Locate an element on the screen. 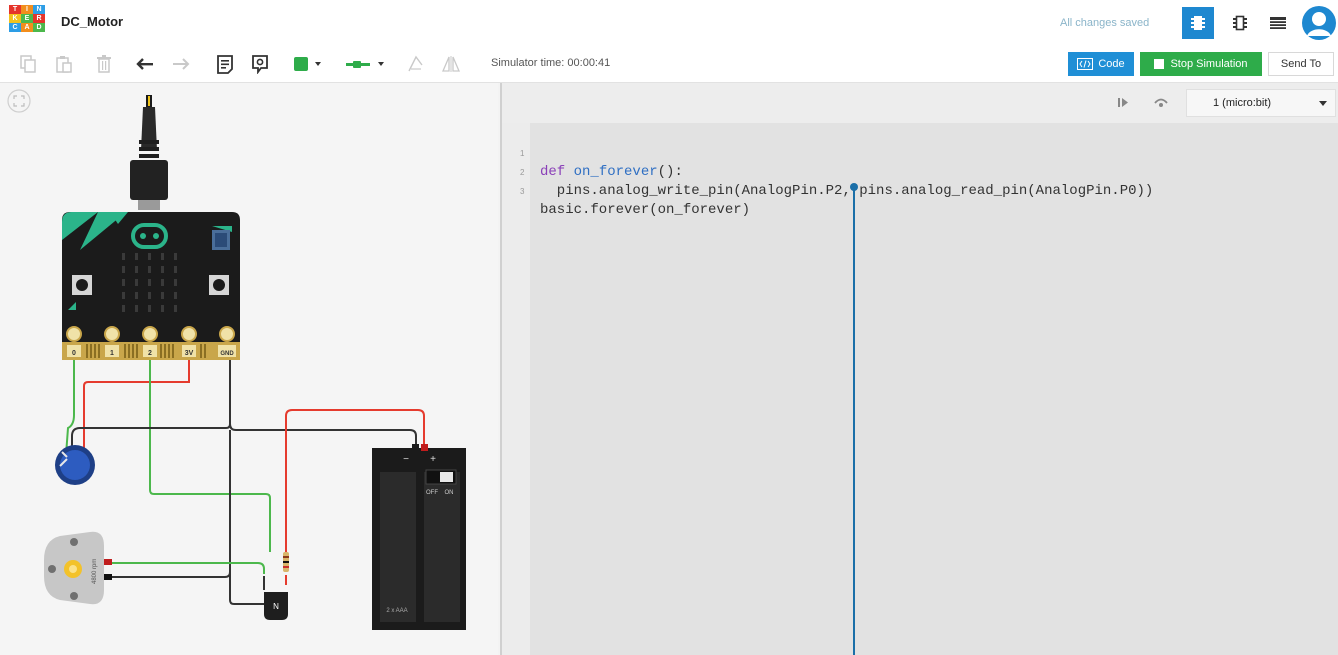 The height and width of the screenshot is (655, 1338). flip-button is located at coordinates (451, 64).